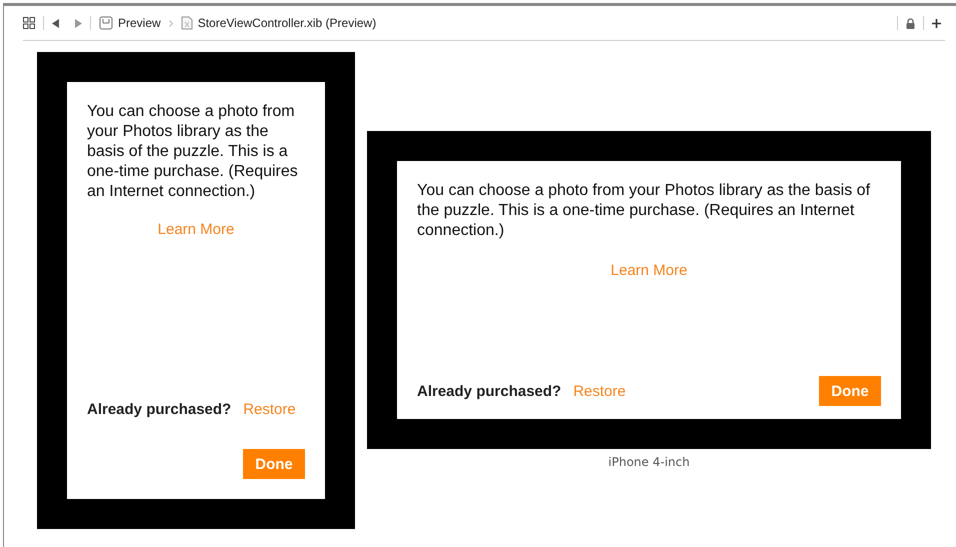 Image resolution: width=956 pixels, height=547 pixels. What do you see at coordinates (170, 23) in the screenshot?
I see `chevron-icon` at bounding box center [170, 23].